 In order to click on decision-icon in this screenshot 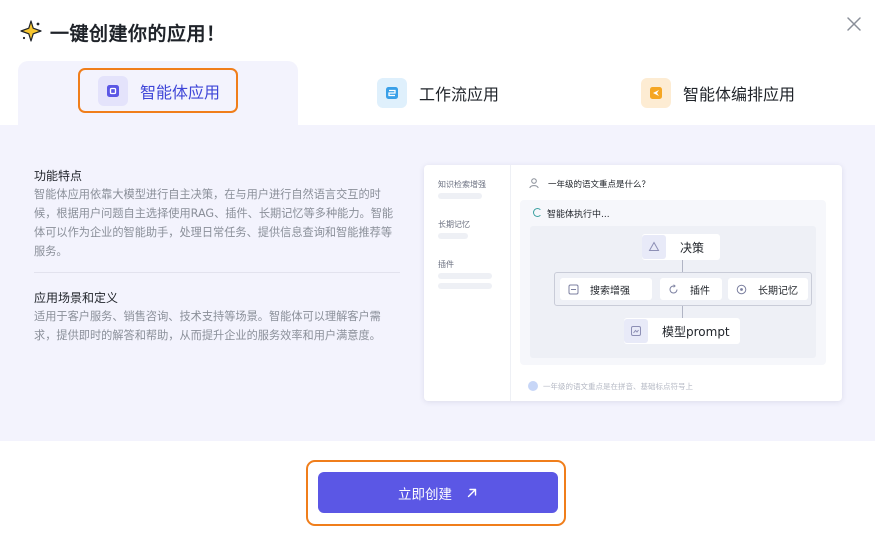, I will do `click(654, 247)`.